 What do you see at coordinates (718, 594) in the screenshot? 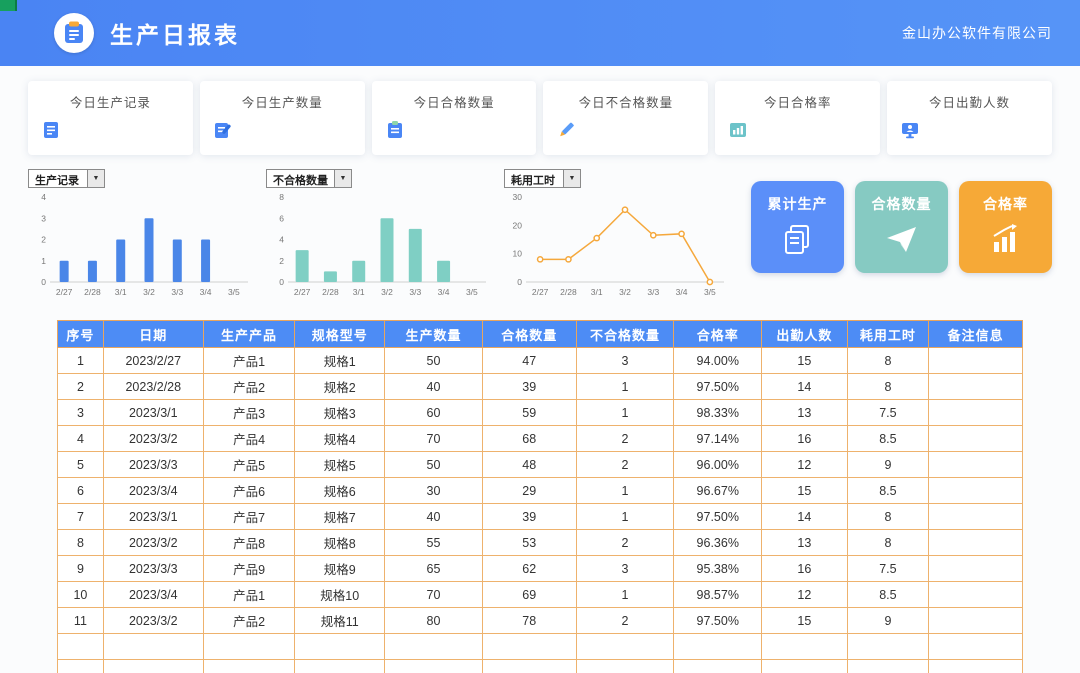
I see `table-cell: 98.57%` at bounding box center [718, 594].